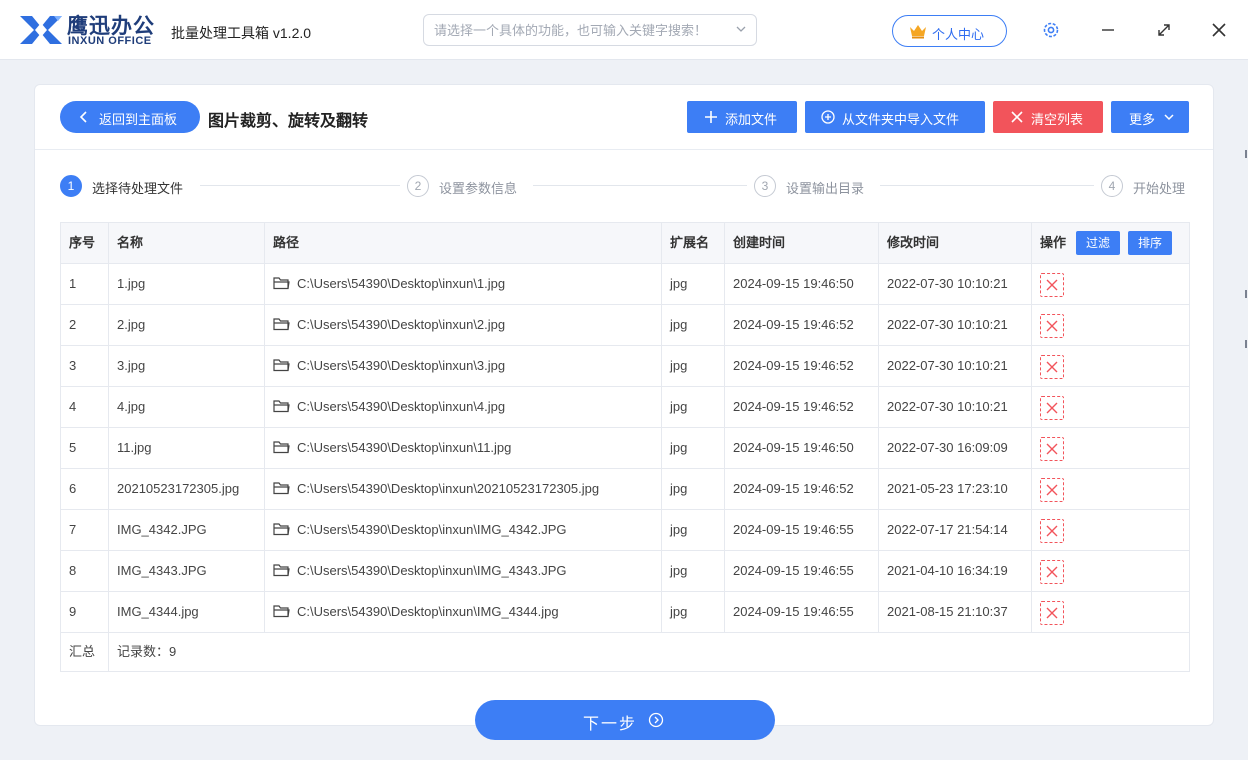 The image size is (1248, 760). What do you see at coordinates (901, 119) in the screenshot?
I see `import-folder-label: 从文件夹中导入文件` at bounding box center [901, 119].